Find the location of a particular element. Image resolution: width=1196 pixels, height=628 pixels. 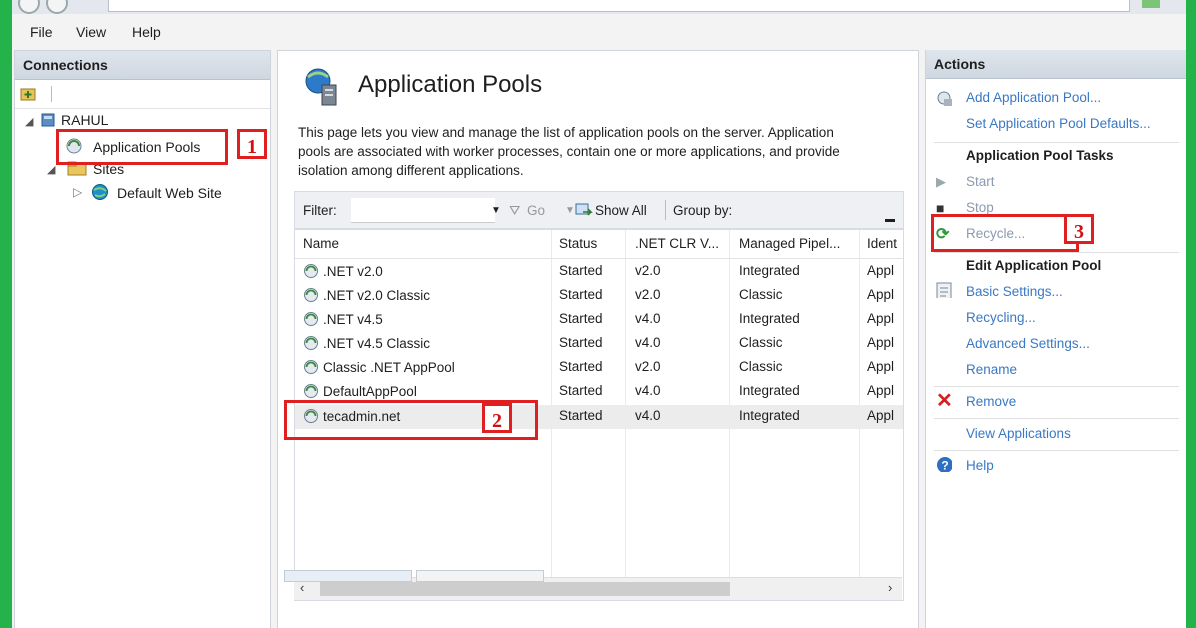

table-row: .NET v4.5 Started v4.0 Integrated Appl is located at coordinates (599, 320).